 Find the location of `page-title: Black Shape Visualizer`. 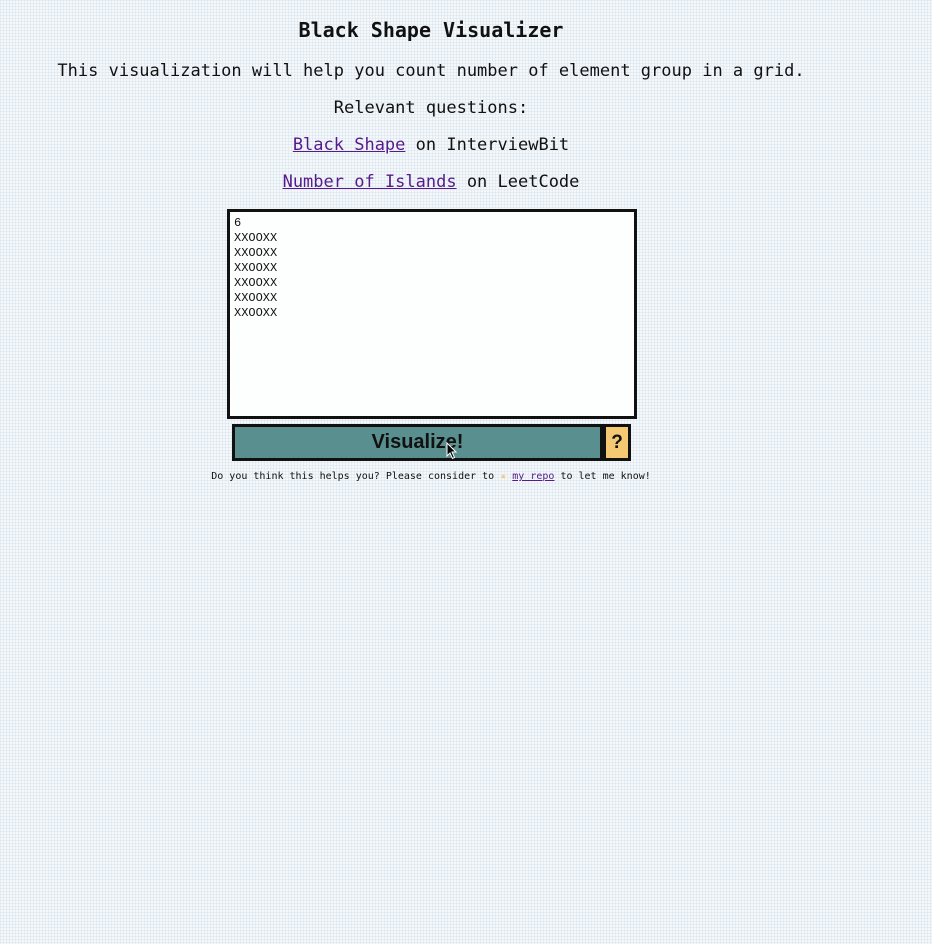

page-title: Black Shape Visualizer is located at coordinates (431, 30).